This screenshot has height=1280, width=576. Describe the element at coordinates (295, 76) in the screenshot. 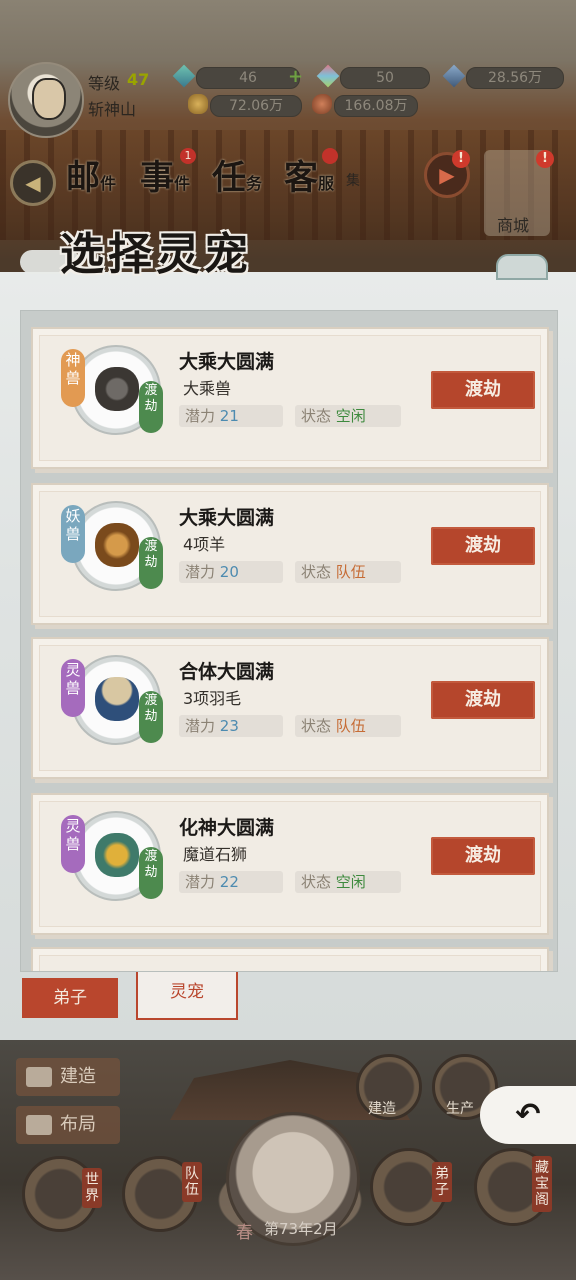

I see `add-jade-icon: +` at that location.